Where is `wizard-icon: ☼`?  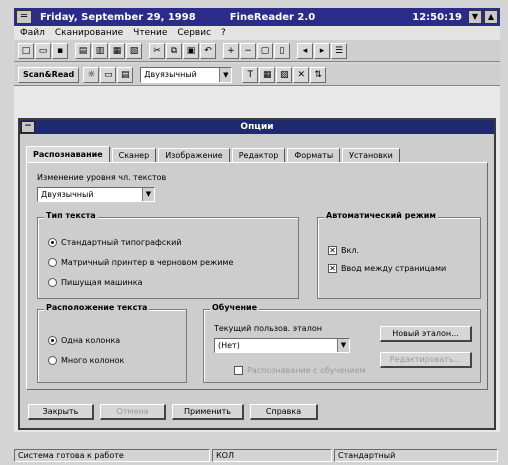 wizard-icon: ☼ is located at coordinates (91, 74).